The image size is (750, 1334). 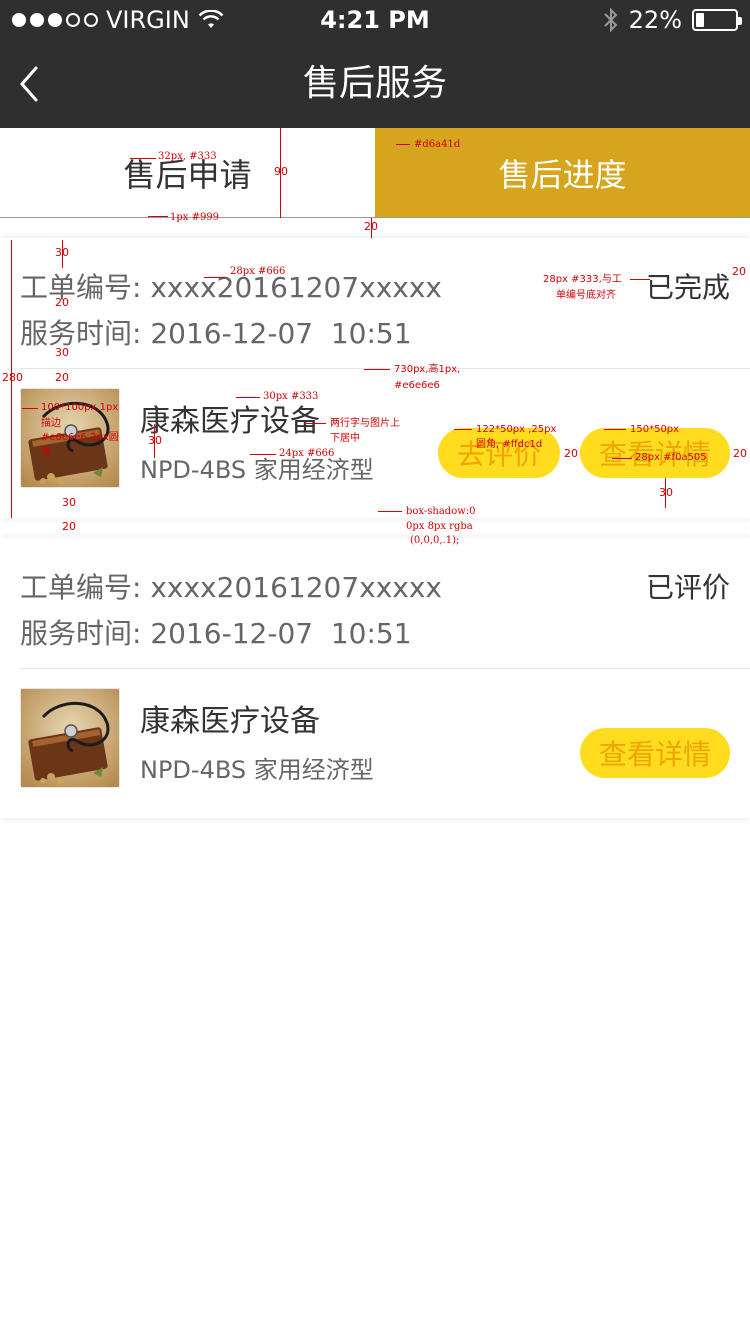 I want to click on annotation: 32px, #333, so click(x=187, y=156).